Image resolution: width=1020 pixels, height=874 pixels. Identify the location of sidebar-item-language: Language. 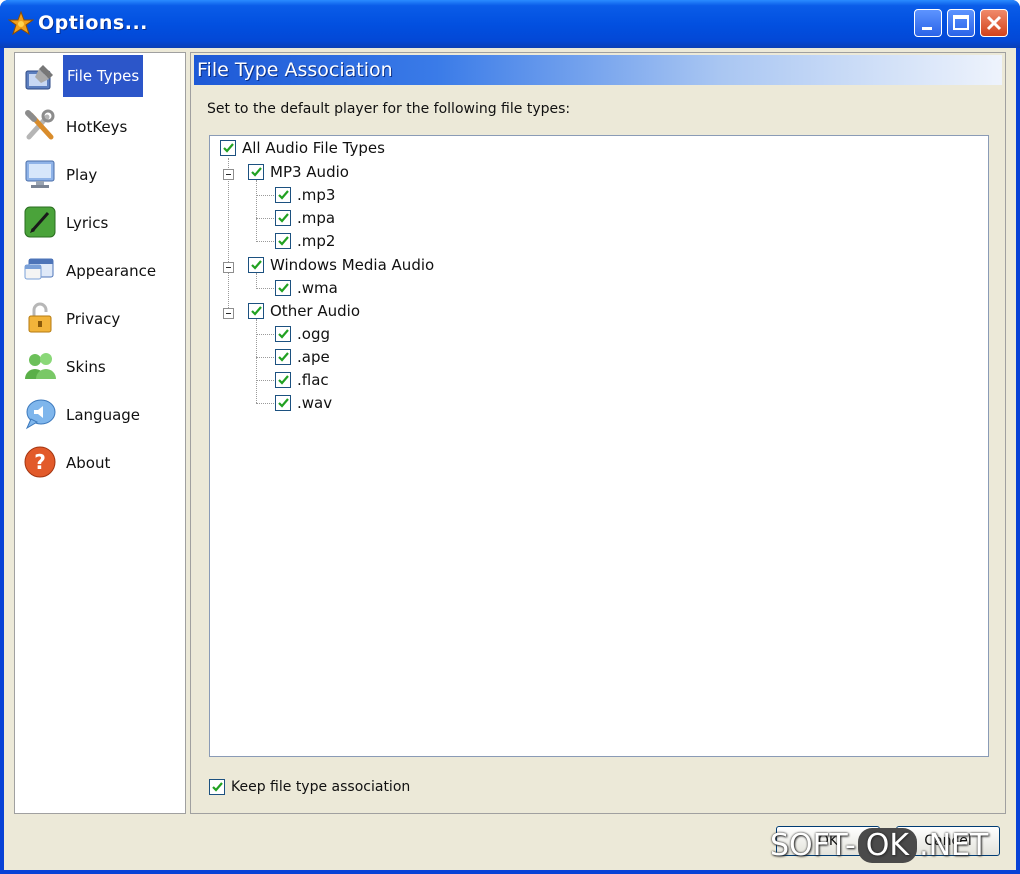
(101, 414).